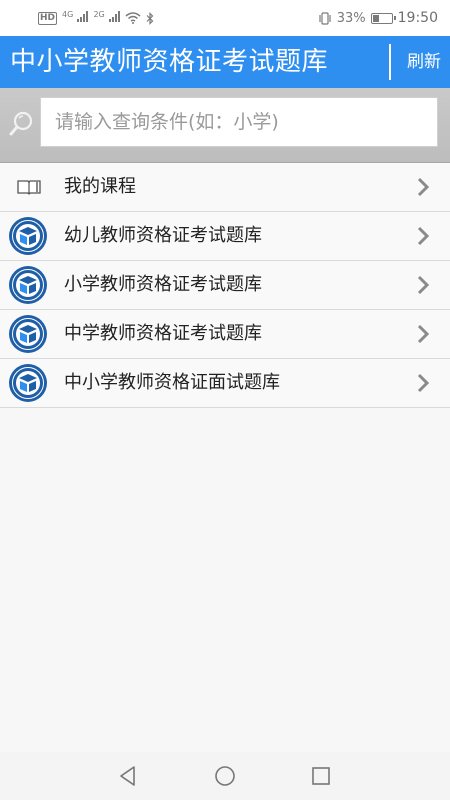 The width and height of the screenshot is (450, 800). I want to click on list-item-label: 小学教师资格证考试题库, so click(163, 284).